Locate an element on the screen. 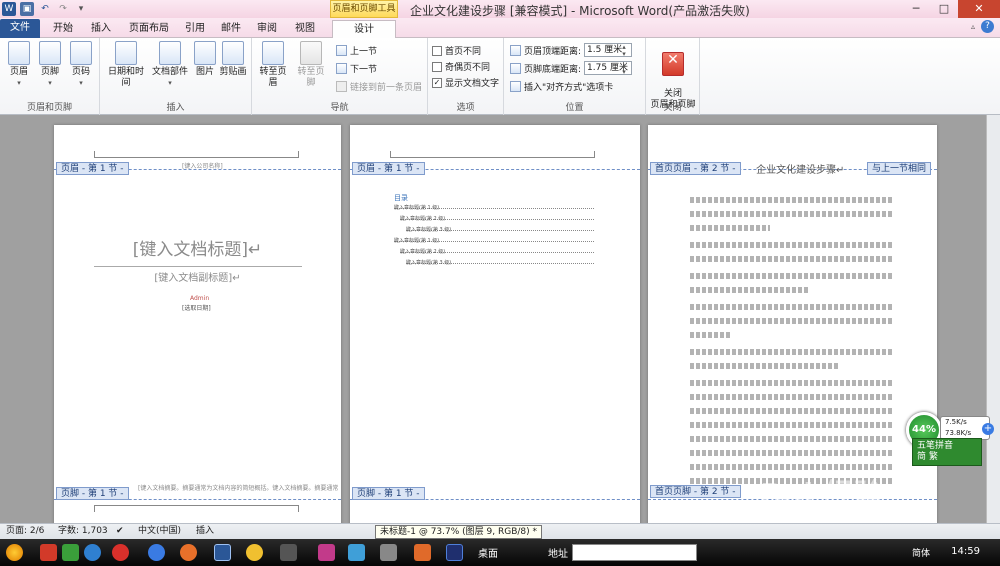 Image resolution: width=1000 pixels, height=566 pixels. ie-icon is located at coordinates (156, 552).